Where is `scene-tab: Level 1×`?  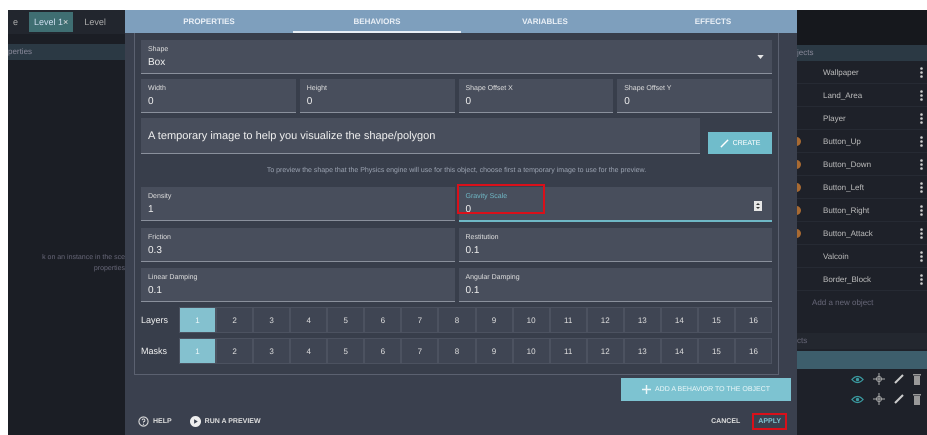
scene-tab: Level 1× is located at coordinates (51, 22).